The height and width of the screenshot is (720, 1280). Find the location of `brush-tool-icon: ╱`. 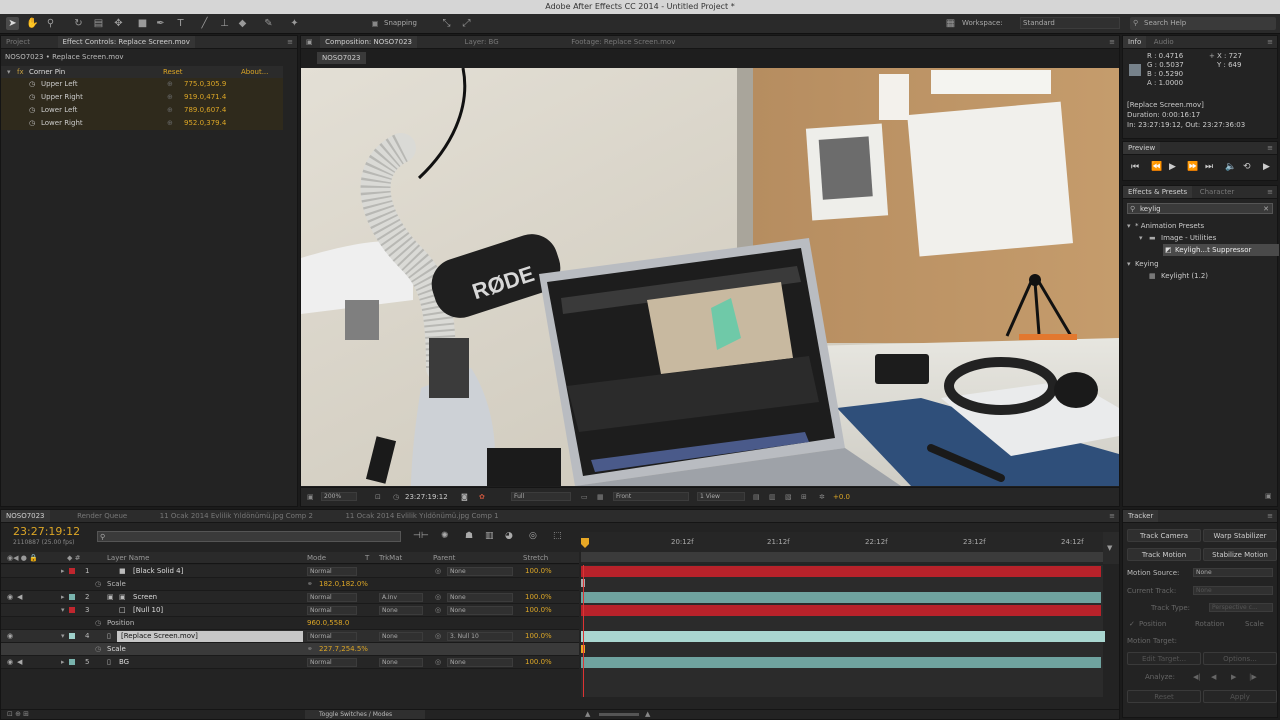

brush-tool-icon: ╱ is located at coordinates (204, 23).